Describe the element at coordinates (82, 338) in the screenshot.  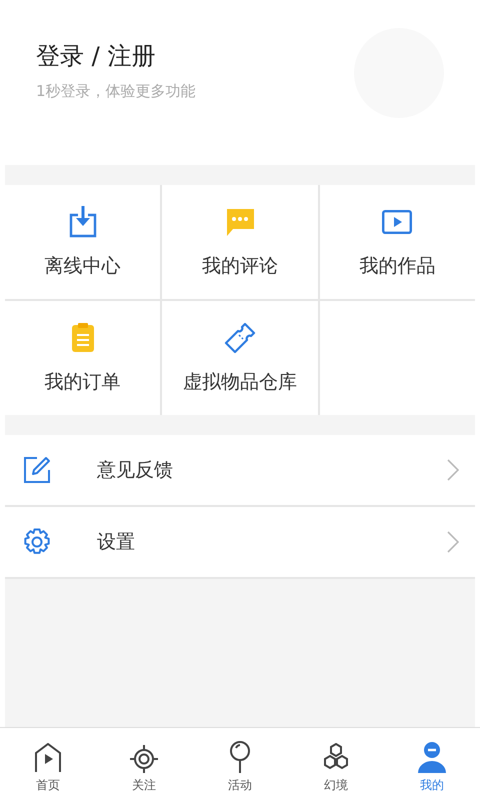
I see `clipboard-icon` at that location.